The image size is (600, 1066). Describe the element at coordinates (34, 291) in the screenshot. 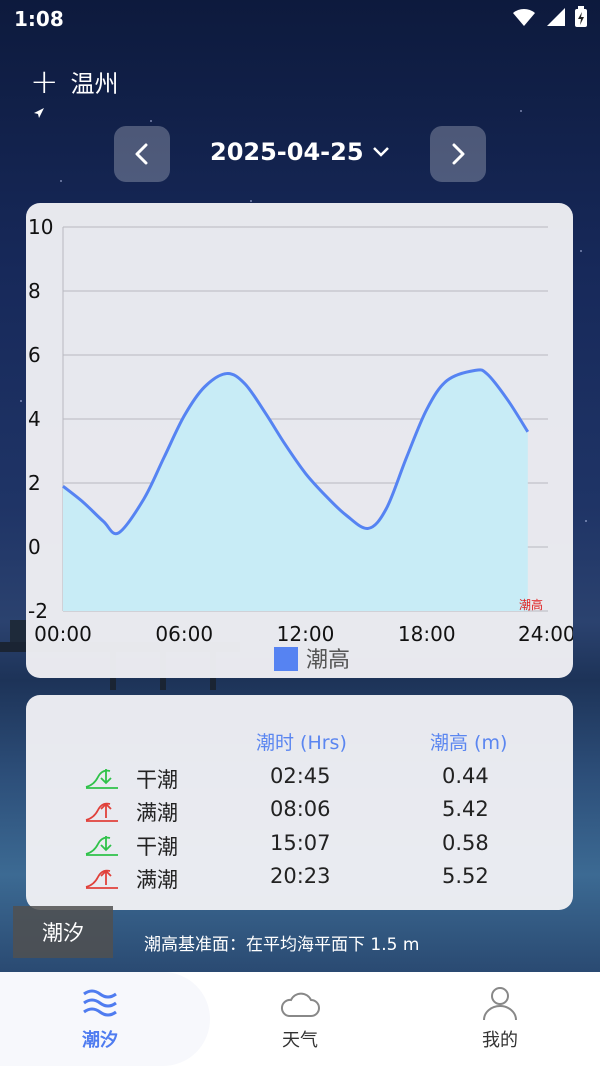

I see `y-tick-label: 8` at that location.